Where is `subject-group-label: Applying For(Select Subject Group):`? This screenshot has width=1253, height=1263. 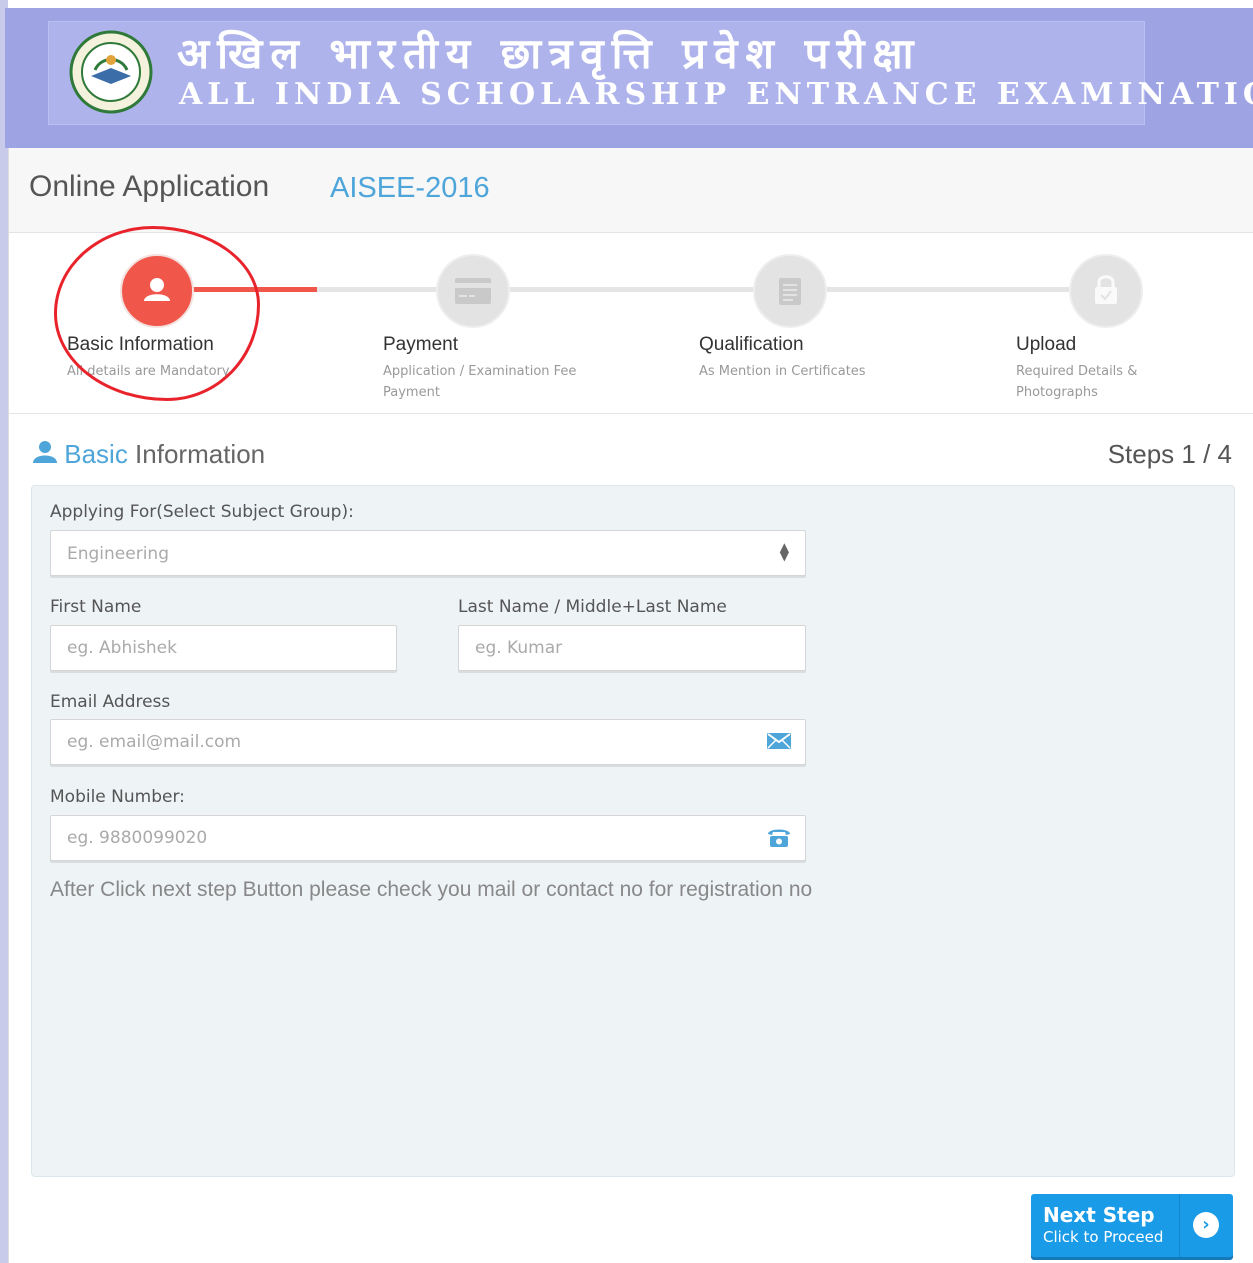
subject-group-label: Applying For(Select Subject Group): is located at coordinates (202, 512).